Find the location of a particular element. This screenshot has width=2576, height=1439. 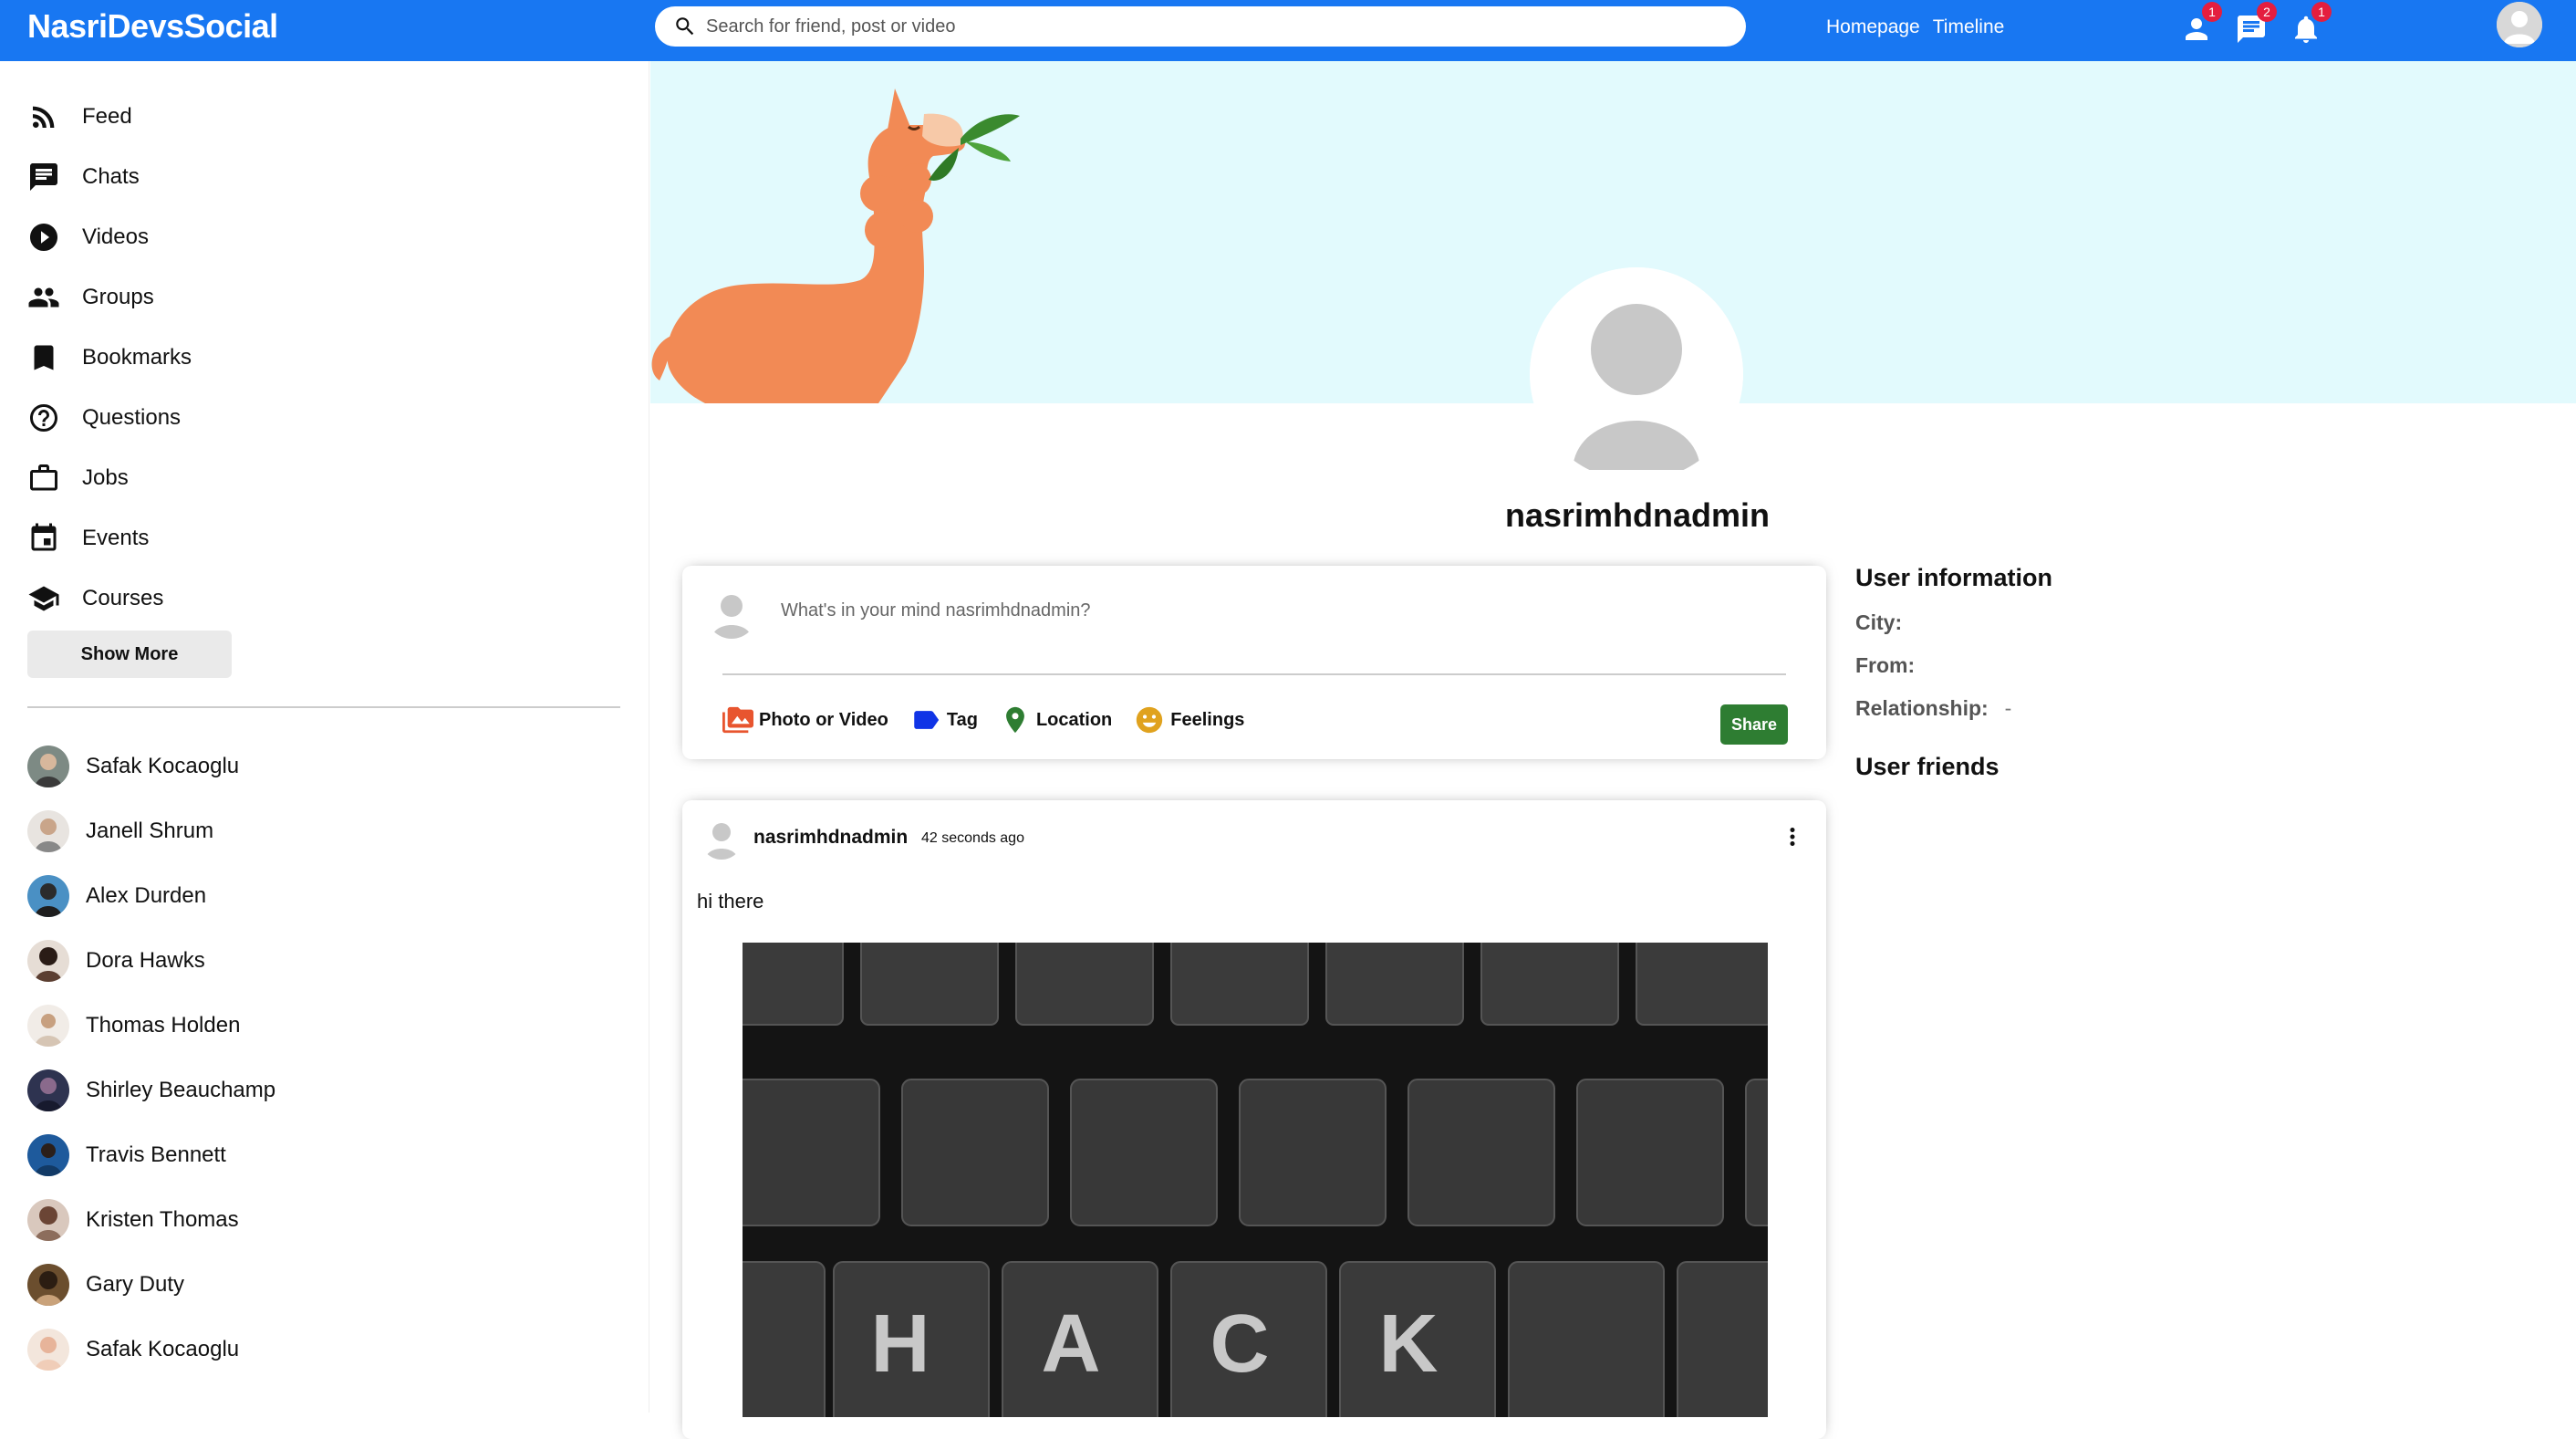

sidebar-item-bookmarks: Bookmarks is located at coordinates (110, 358).